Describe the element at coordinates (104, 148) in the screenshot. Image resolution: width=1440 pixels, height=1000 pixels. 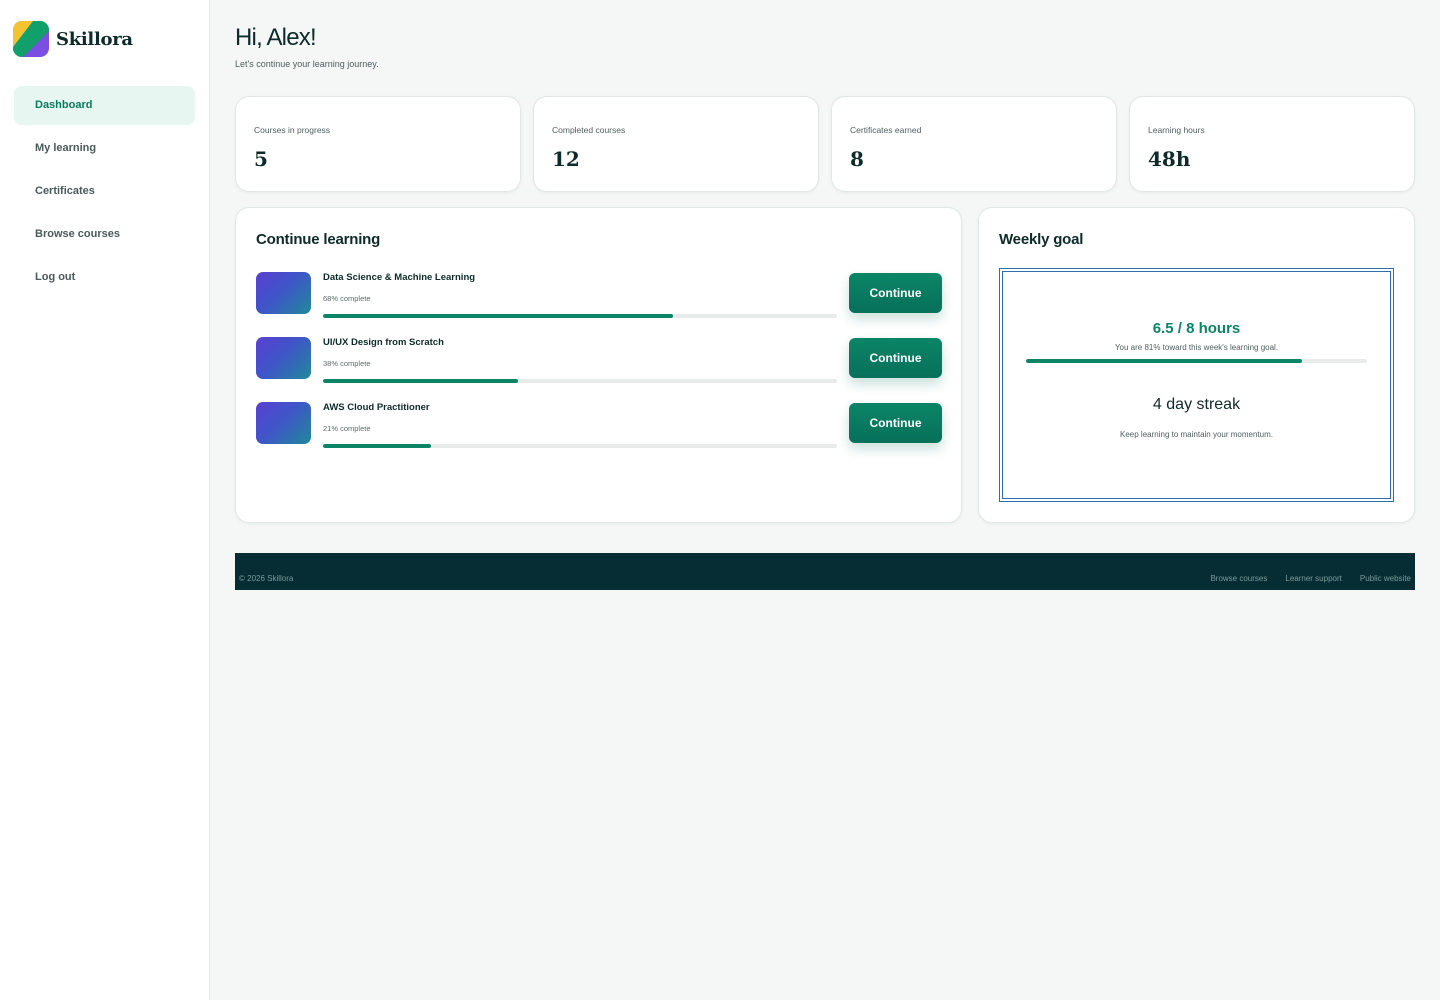
I see `sidebar-item-my-learning: My learning` at that location.